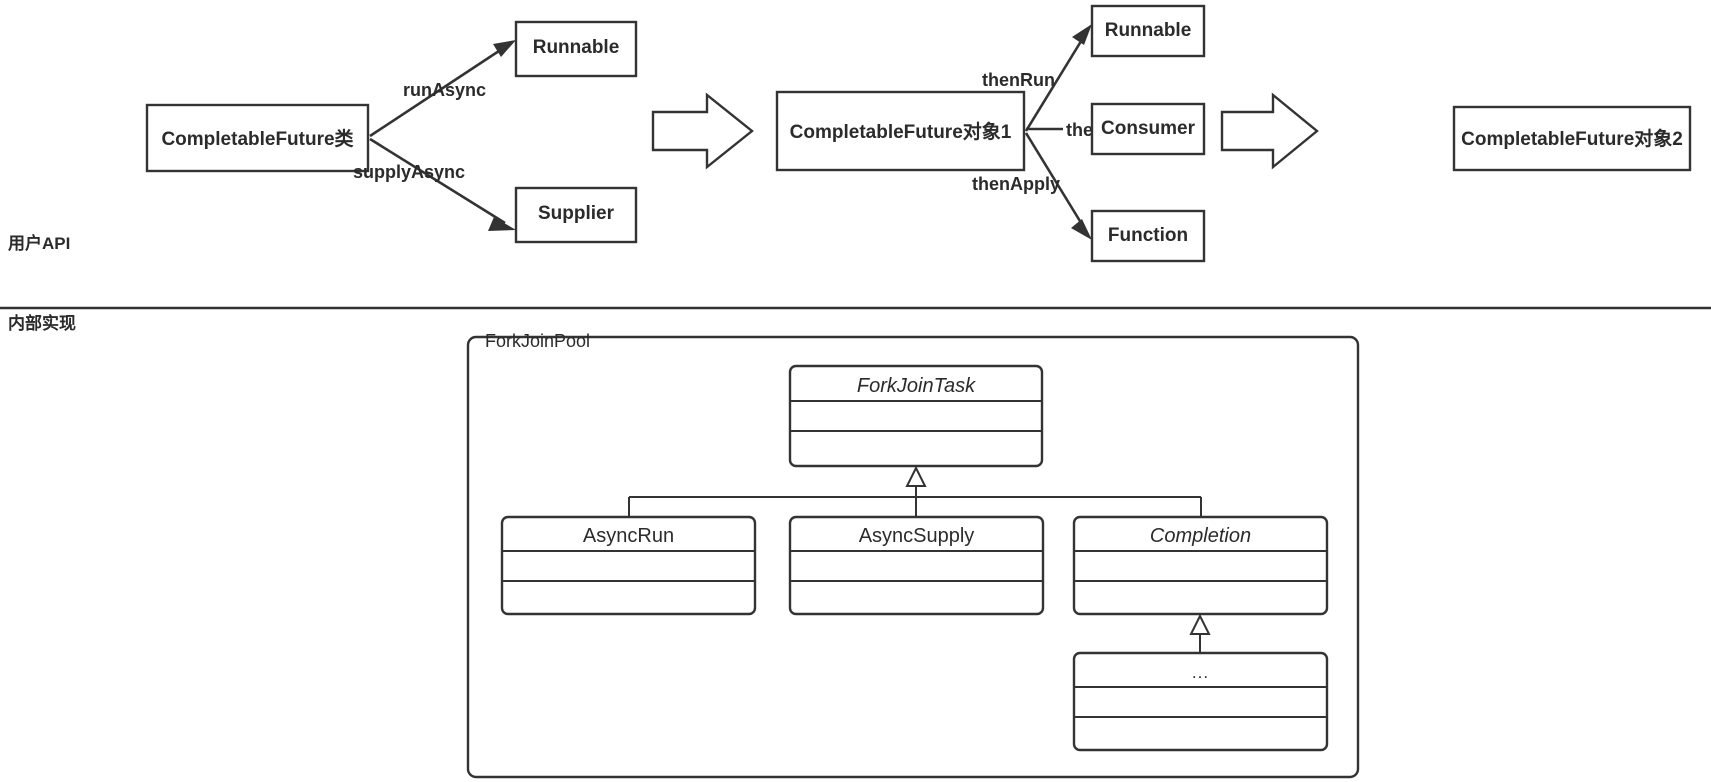 This screenshot has height=782, width=1711. Describe the element at coordinates (916, 386) in the screenshot. I see `uml-class-forkjointask-label: ForkJoinTask` at that location.